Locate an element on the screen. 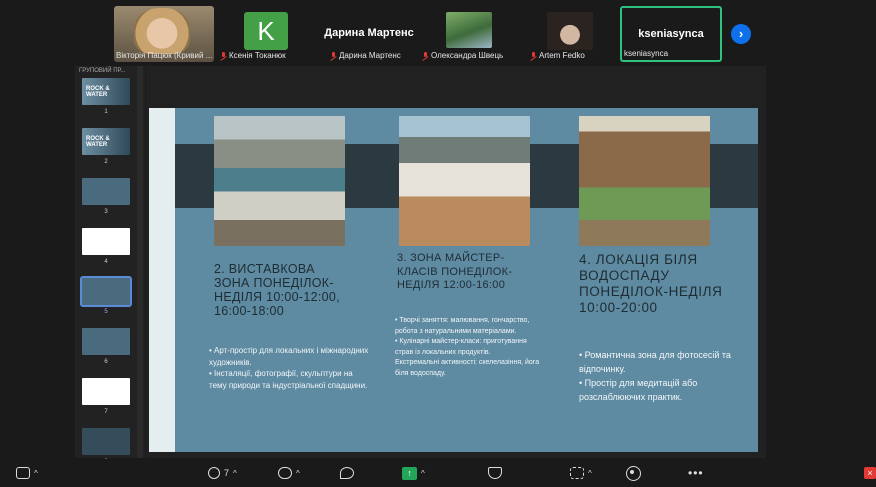 This screenshot has height=487, width=876. participant-video is located at coordinates (162, 31).